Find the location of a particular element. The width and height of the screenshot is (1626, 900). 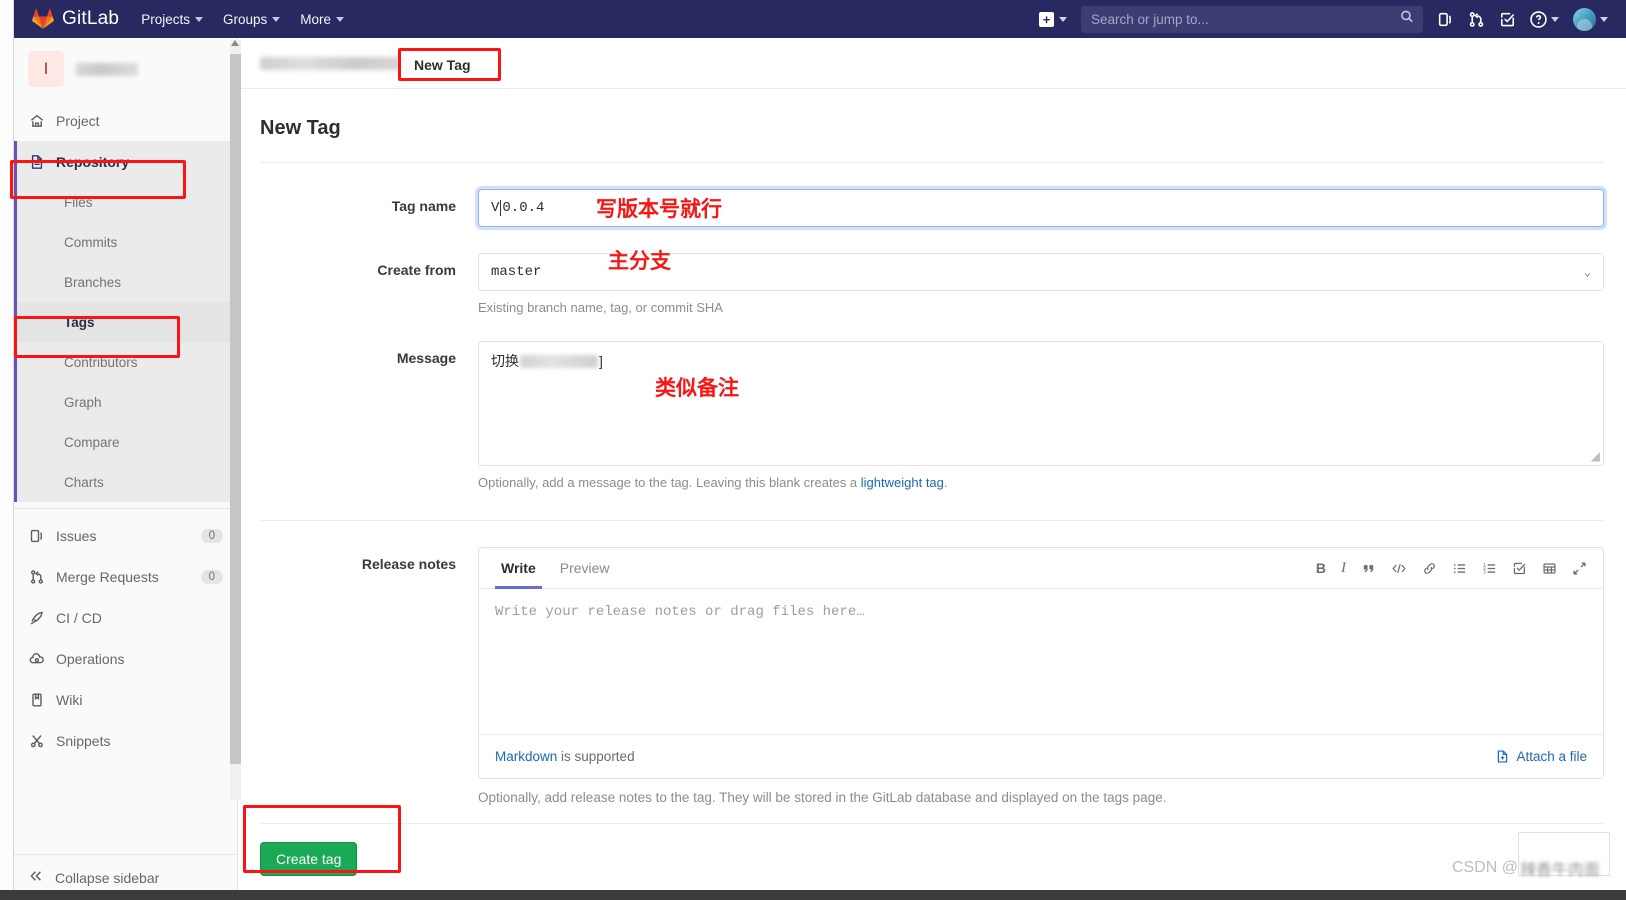

watermark: CSDN @ 辣香牛肉面 is located at coordinates (1526, 868).